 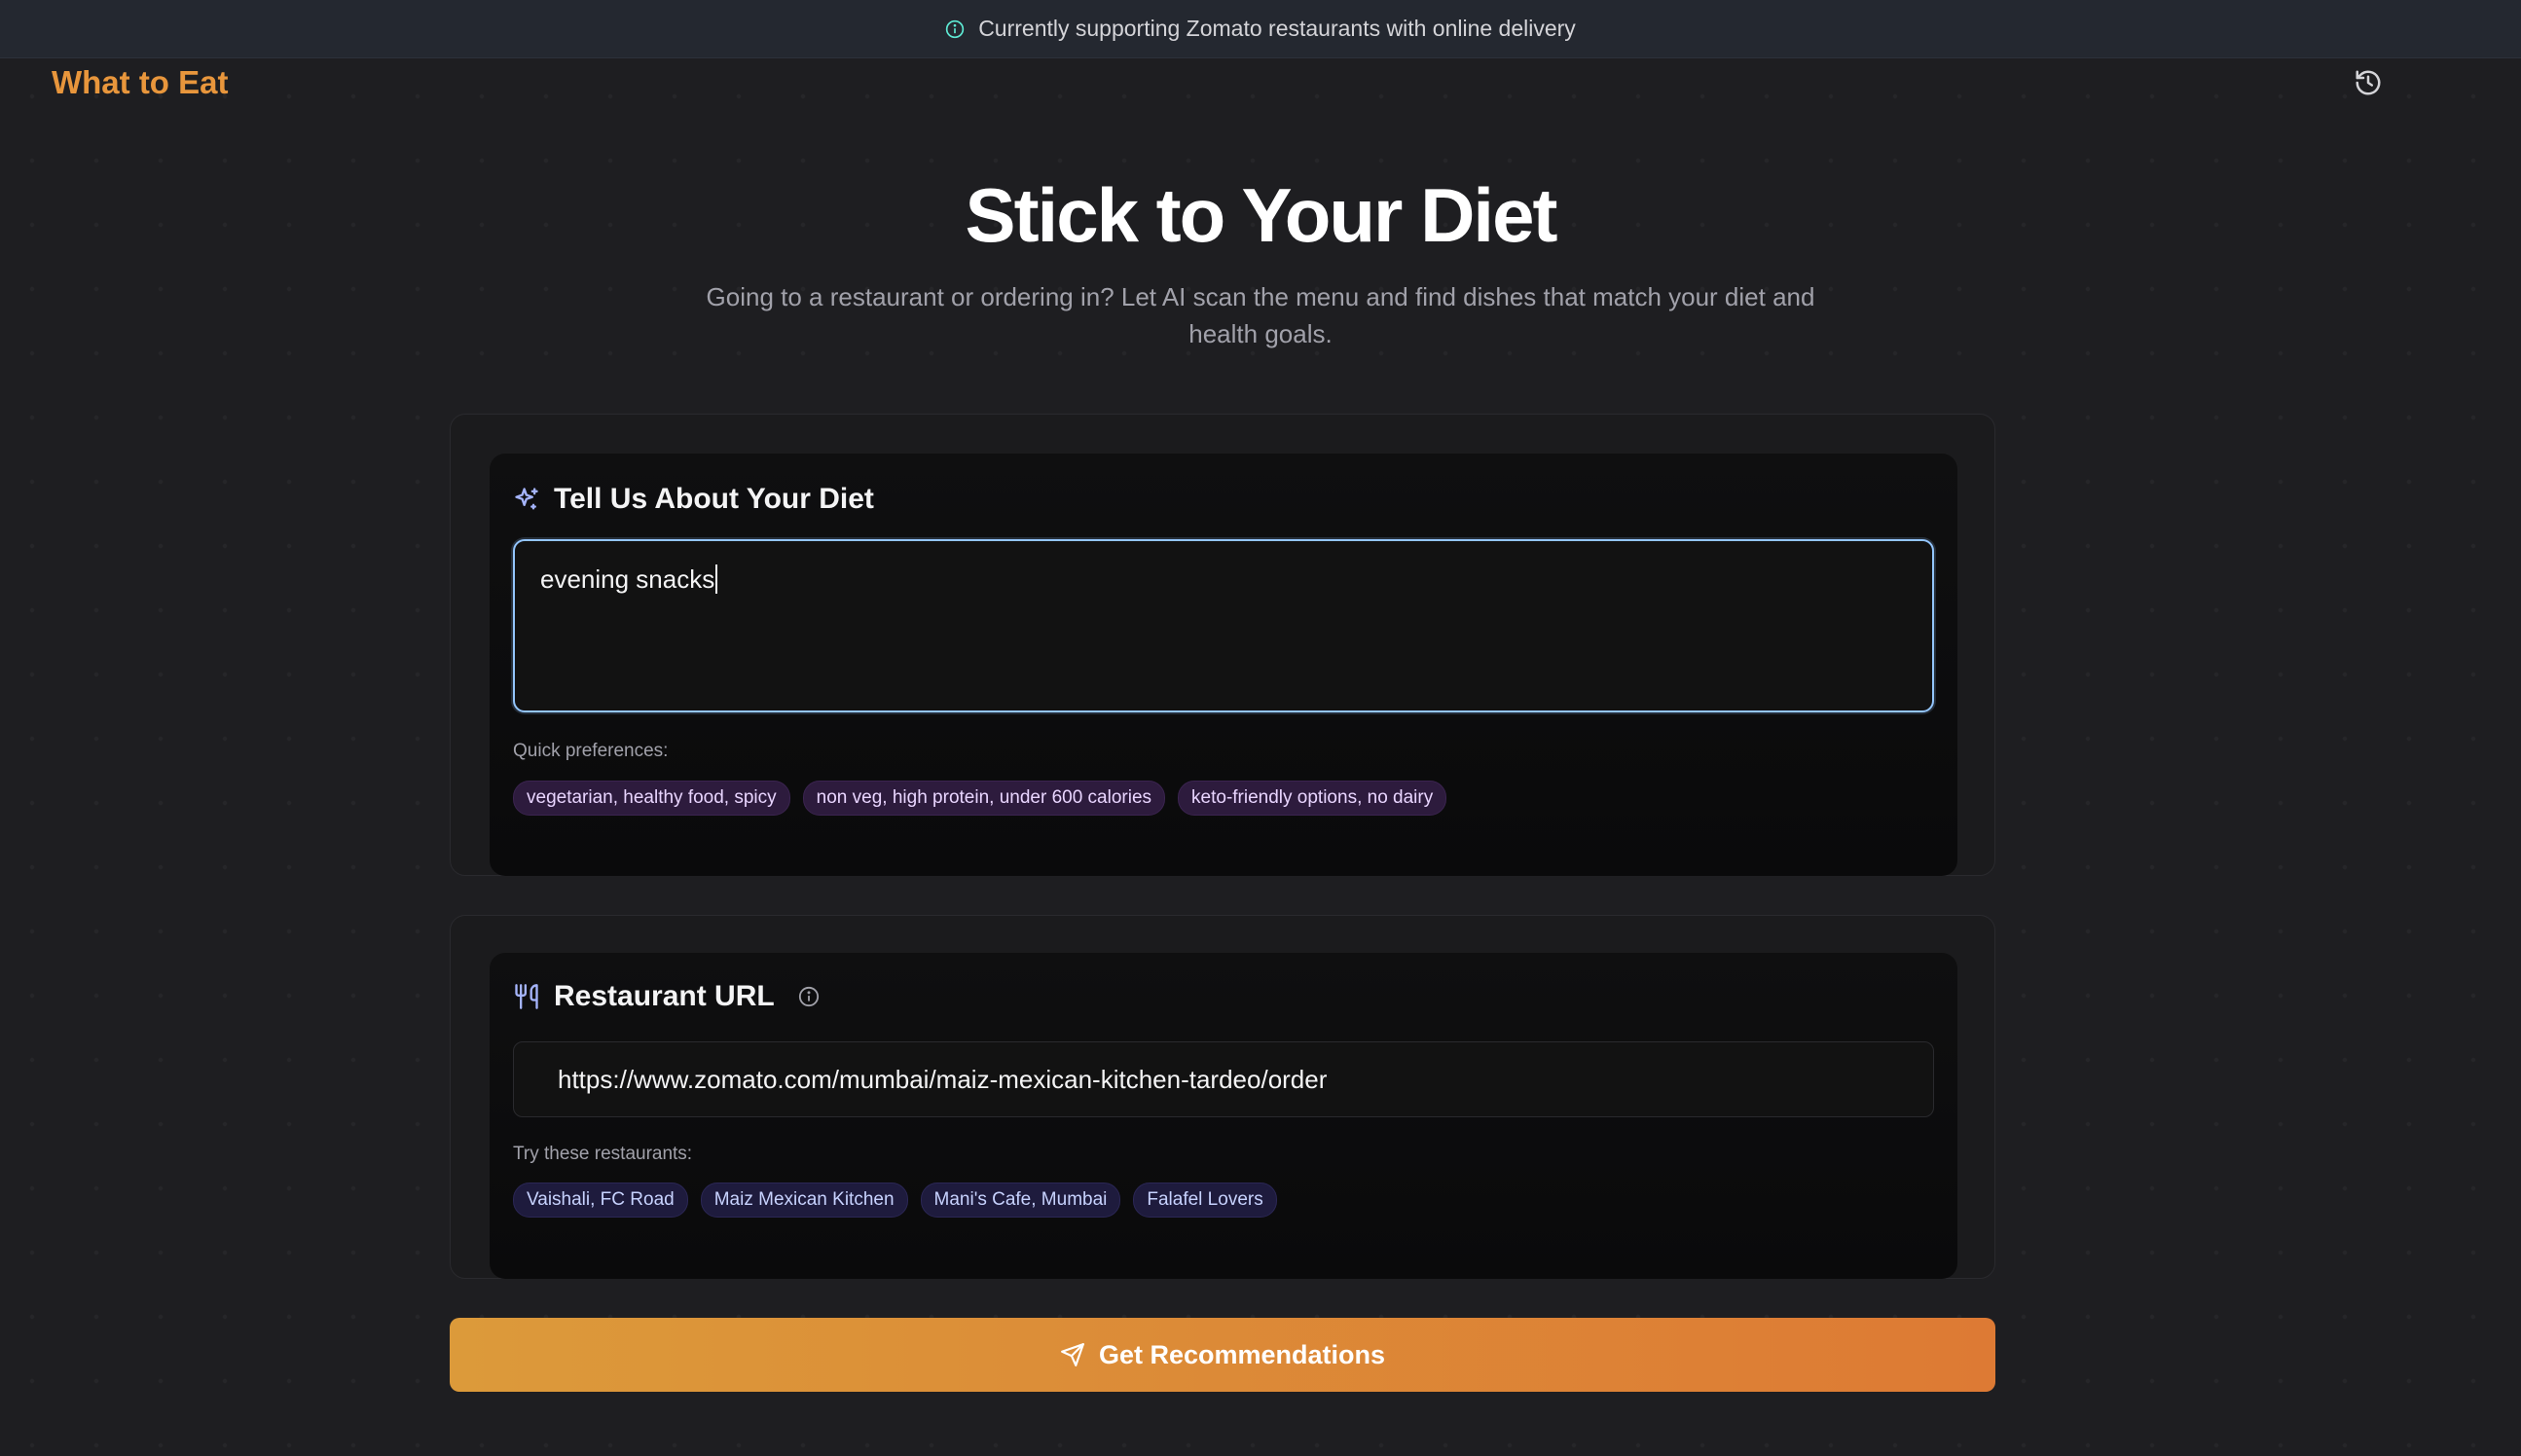 What do you see at coordinates (1205, 1200) in the screenshot?
I see `restaurant-chip: Falafel Lovers` at bounding box center [1205, 1200].